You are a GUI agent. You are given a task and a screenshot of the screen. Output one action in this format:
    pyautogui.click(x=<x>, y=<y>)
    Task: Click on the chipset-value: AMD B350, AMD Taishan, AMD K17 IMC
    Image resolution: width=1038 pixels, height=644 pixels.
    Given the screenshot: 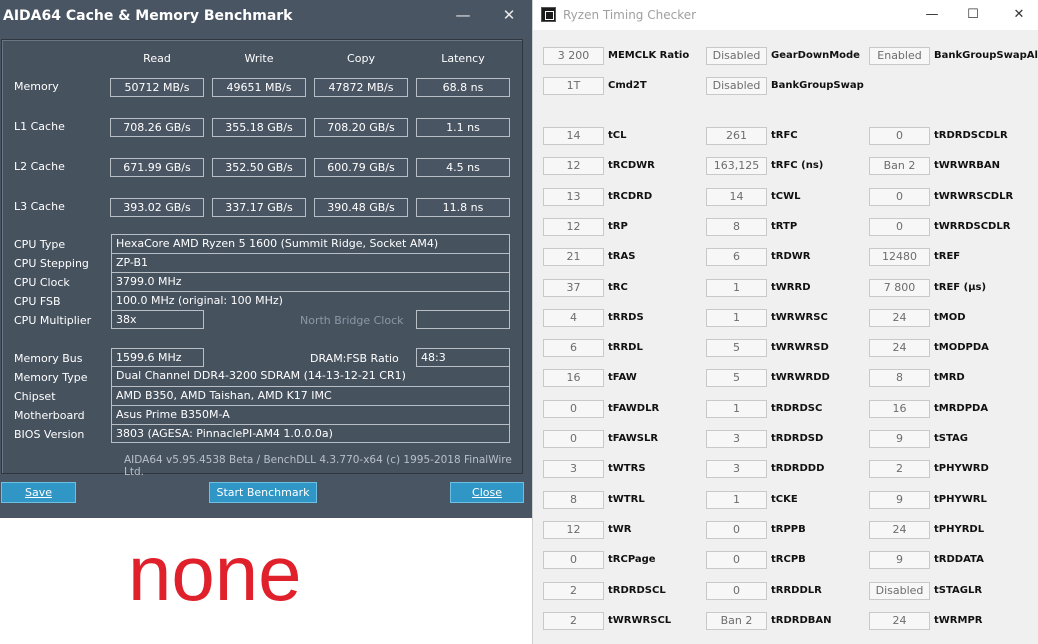 What is the action you would take?
    pyautogui.click(x=310, y=395)
    